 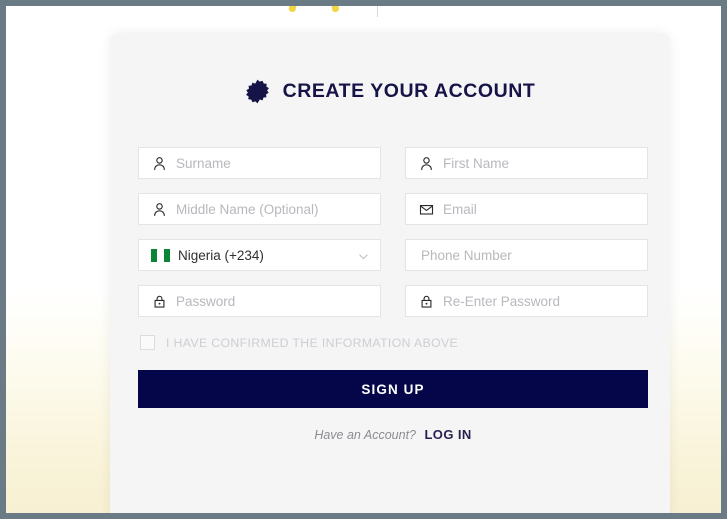 What do you see at coordinates (363, 256) in the screenshot?
I see `chevron-down-icon` at bounding box center [363, 256].